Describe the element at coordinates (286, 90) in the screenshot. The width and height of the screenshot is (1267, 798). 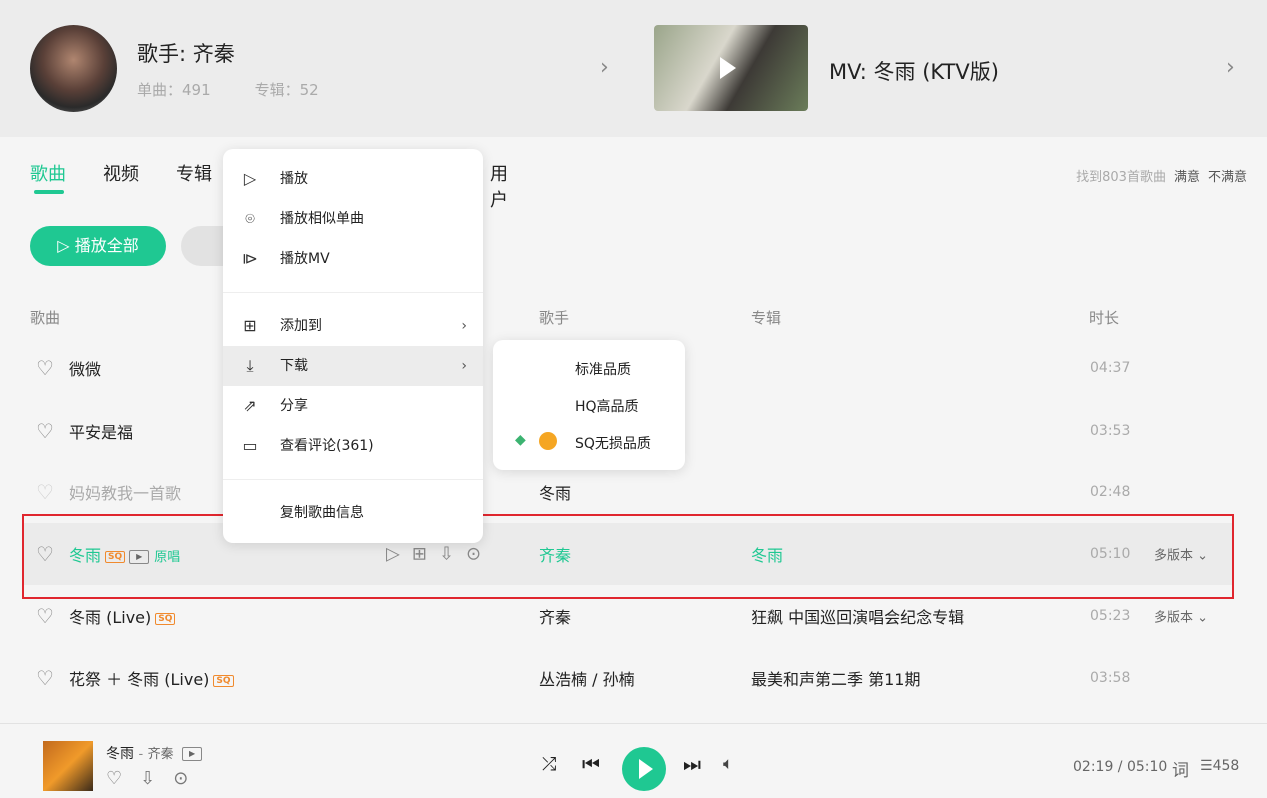
I see `albums-count: 专辑：52` at that location.